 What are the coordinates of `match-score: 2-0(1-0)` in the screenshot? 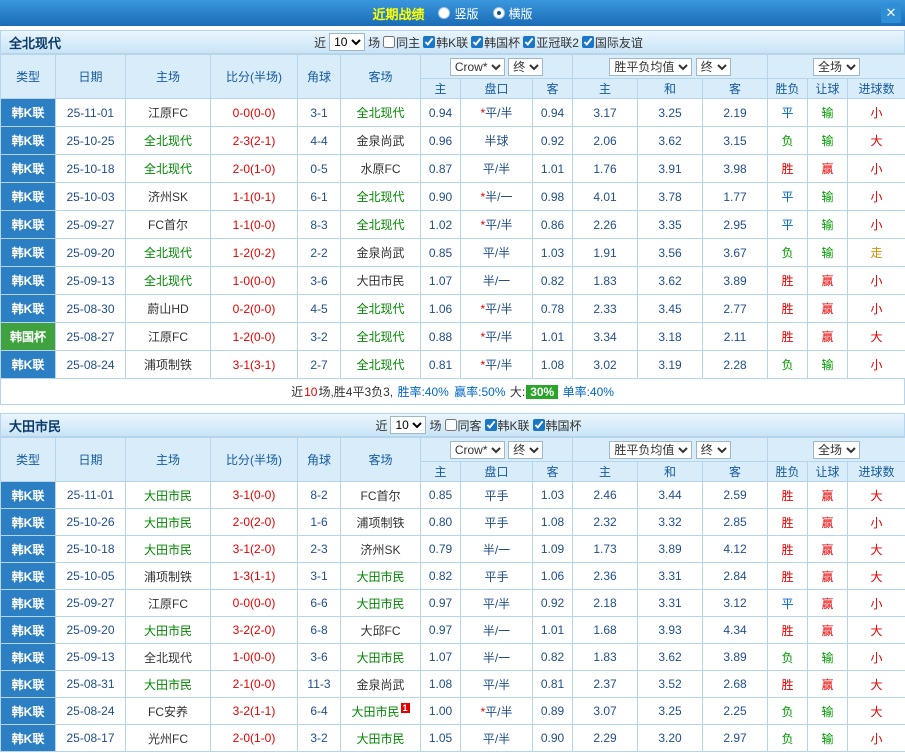 It's located at (254, 168).